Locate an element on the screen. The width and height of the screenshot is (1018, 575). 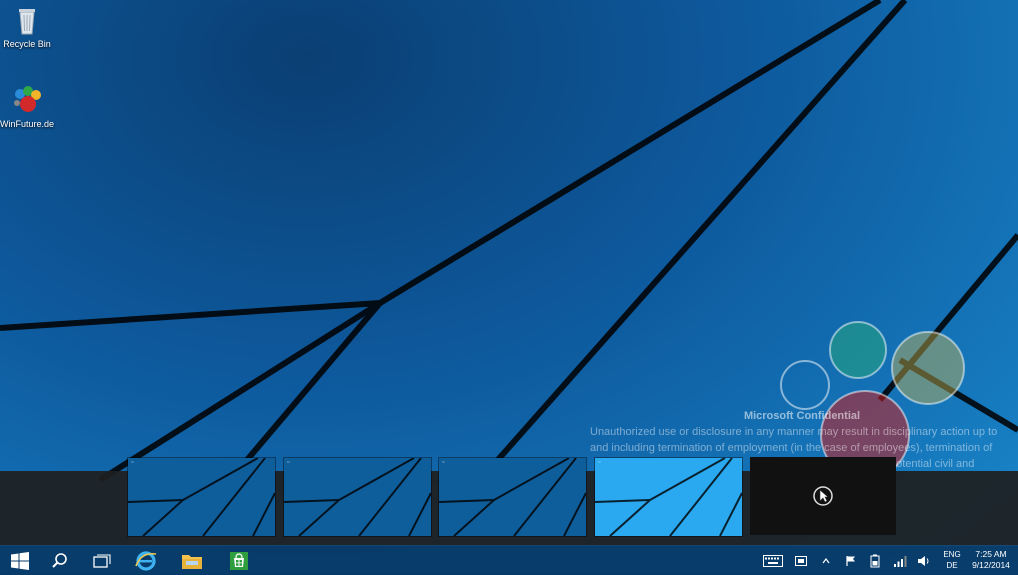
window-thumbnail-3: ▫ is located at coordinates (512, 497).